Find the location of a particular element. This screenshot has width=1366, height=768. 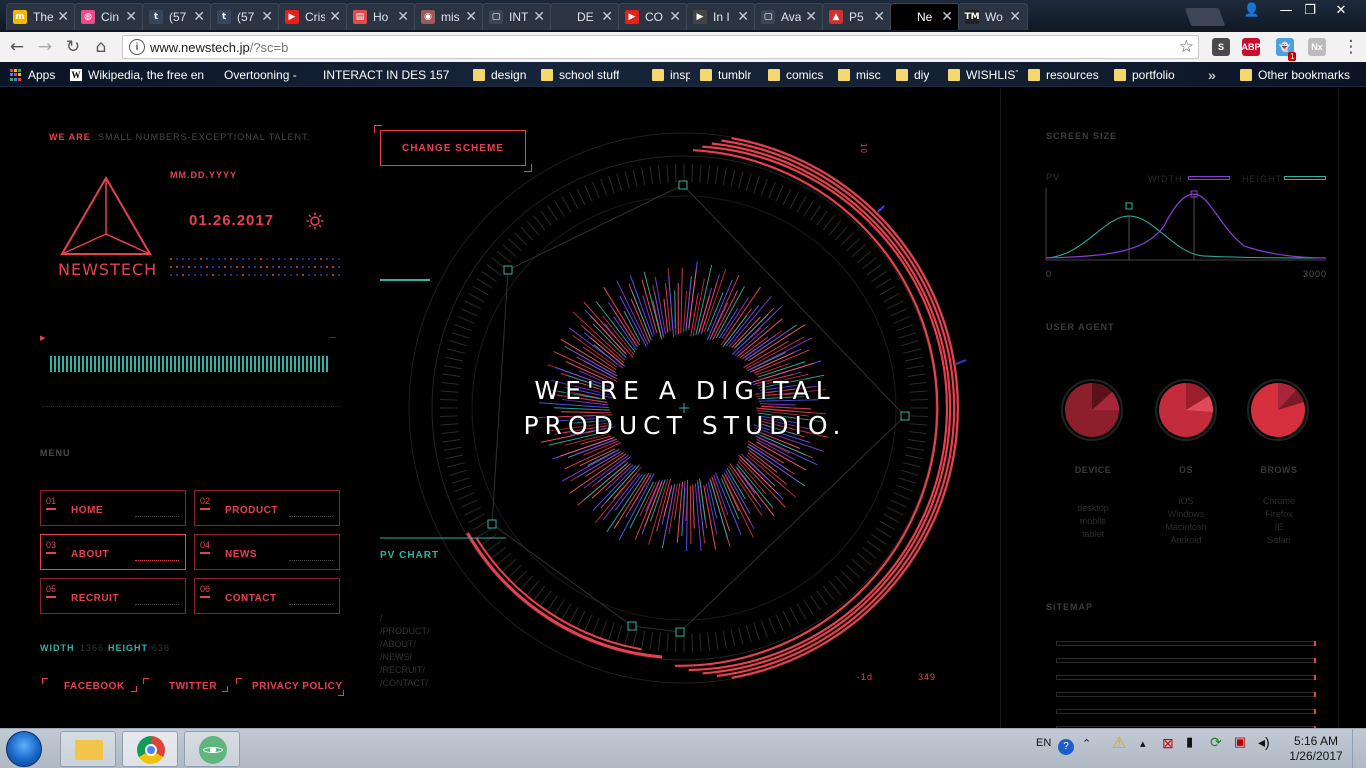

reload-button: ↻ is located at coordinates (73, 47).